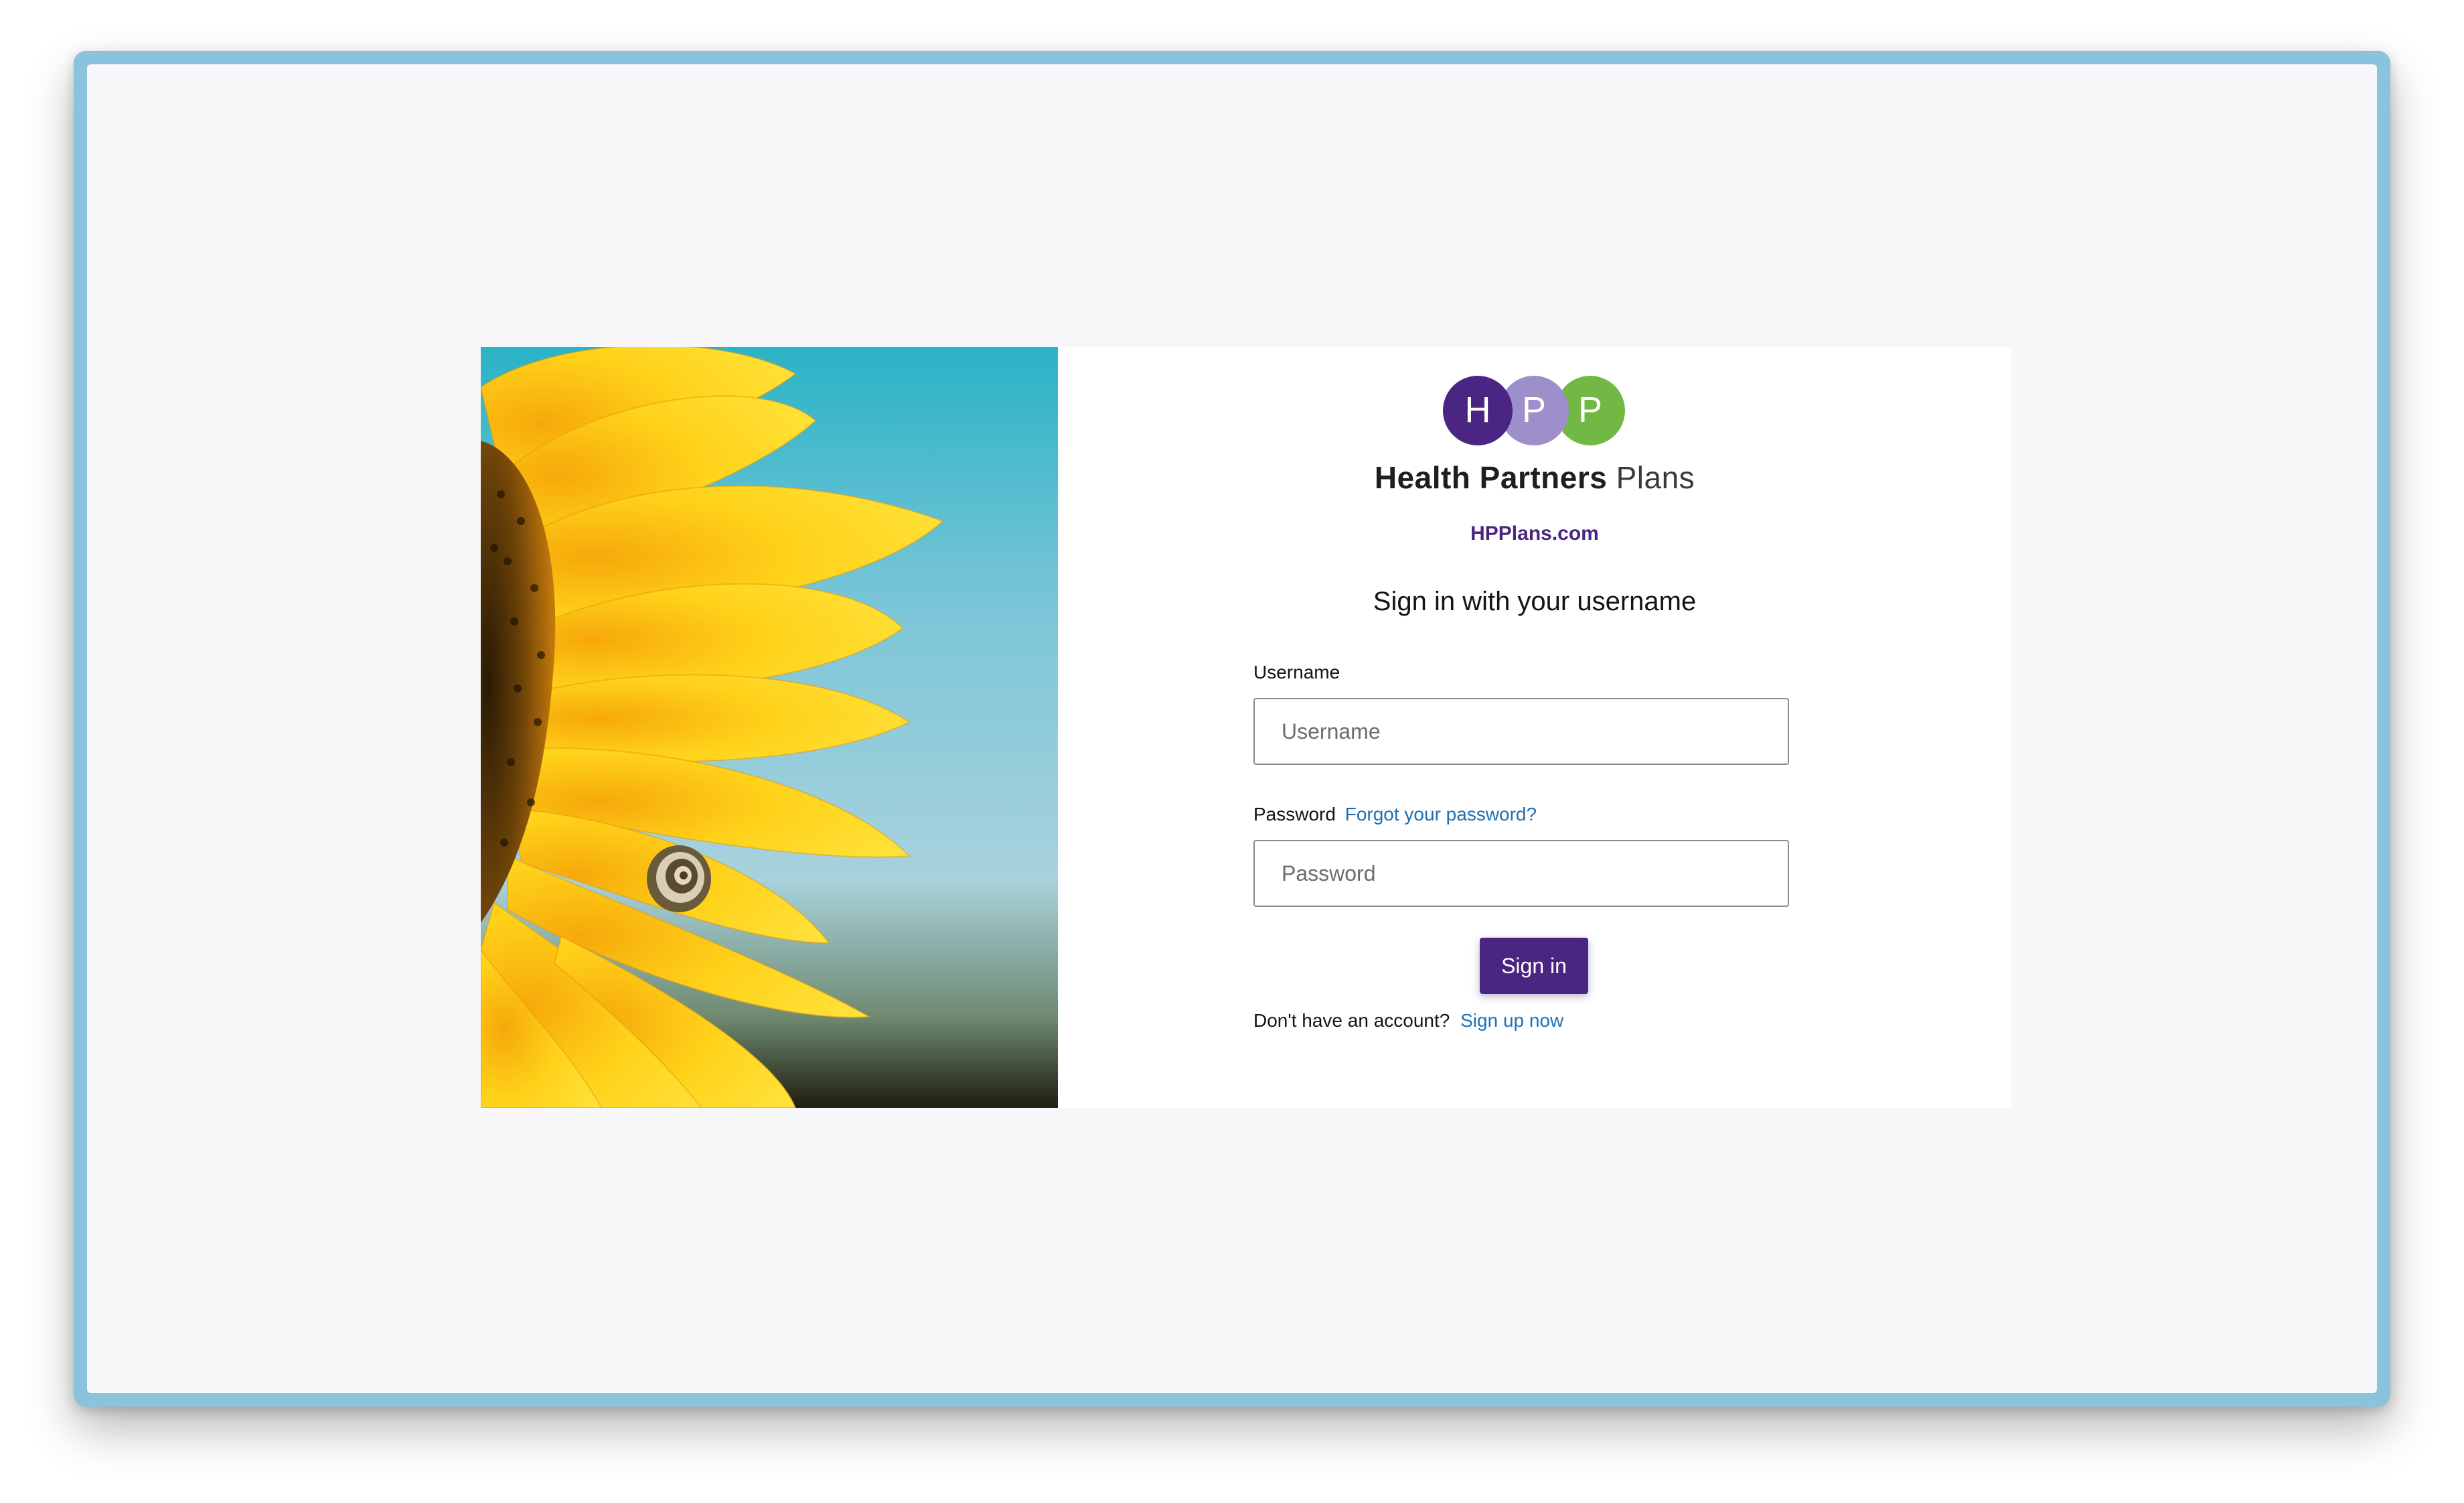 The height and width of the screenshot is (1503, 2464). I want to click on site-link: HPPlans.com, so click(1534, 533).